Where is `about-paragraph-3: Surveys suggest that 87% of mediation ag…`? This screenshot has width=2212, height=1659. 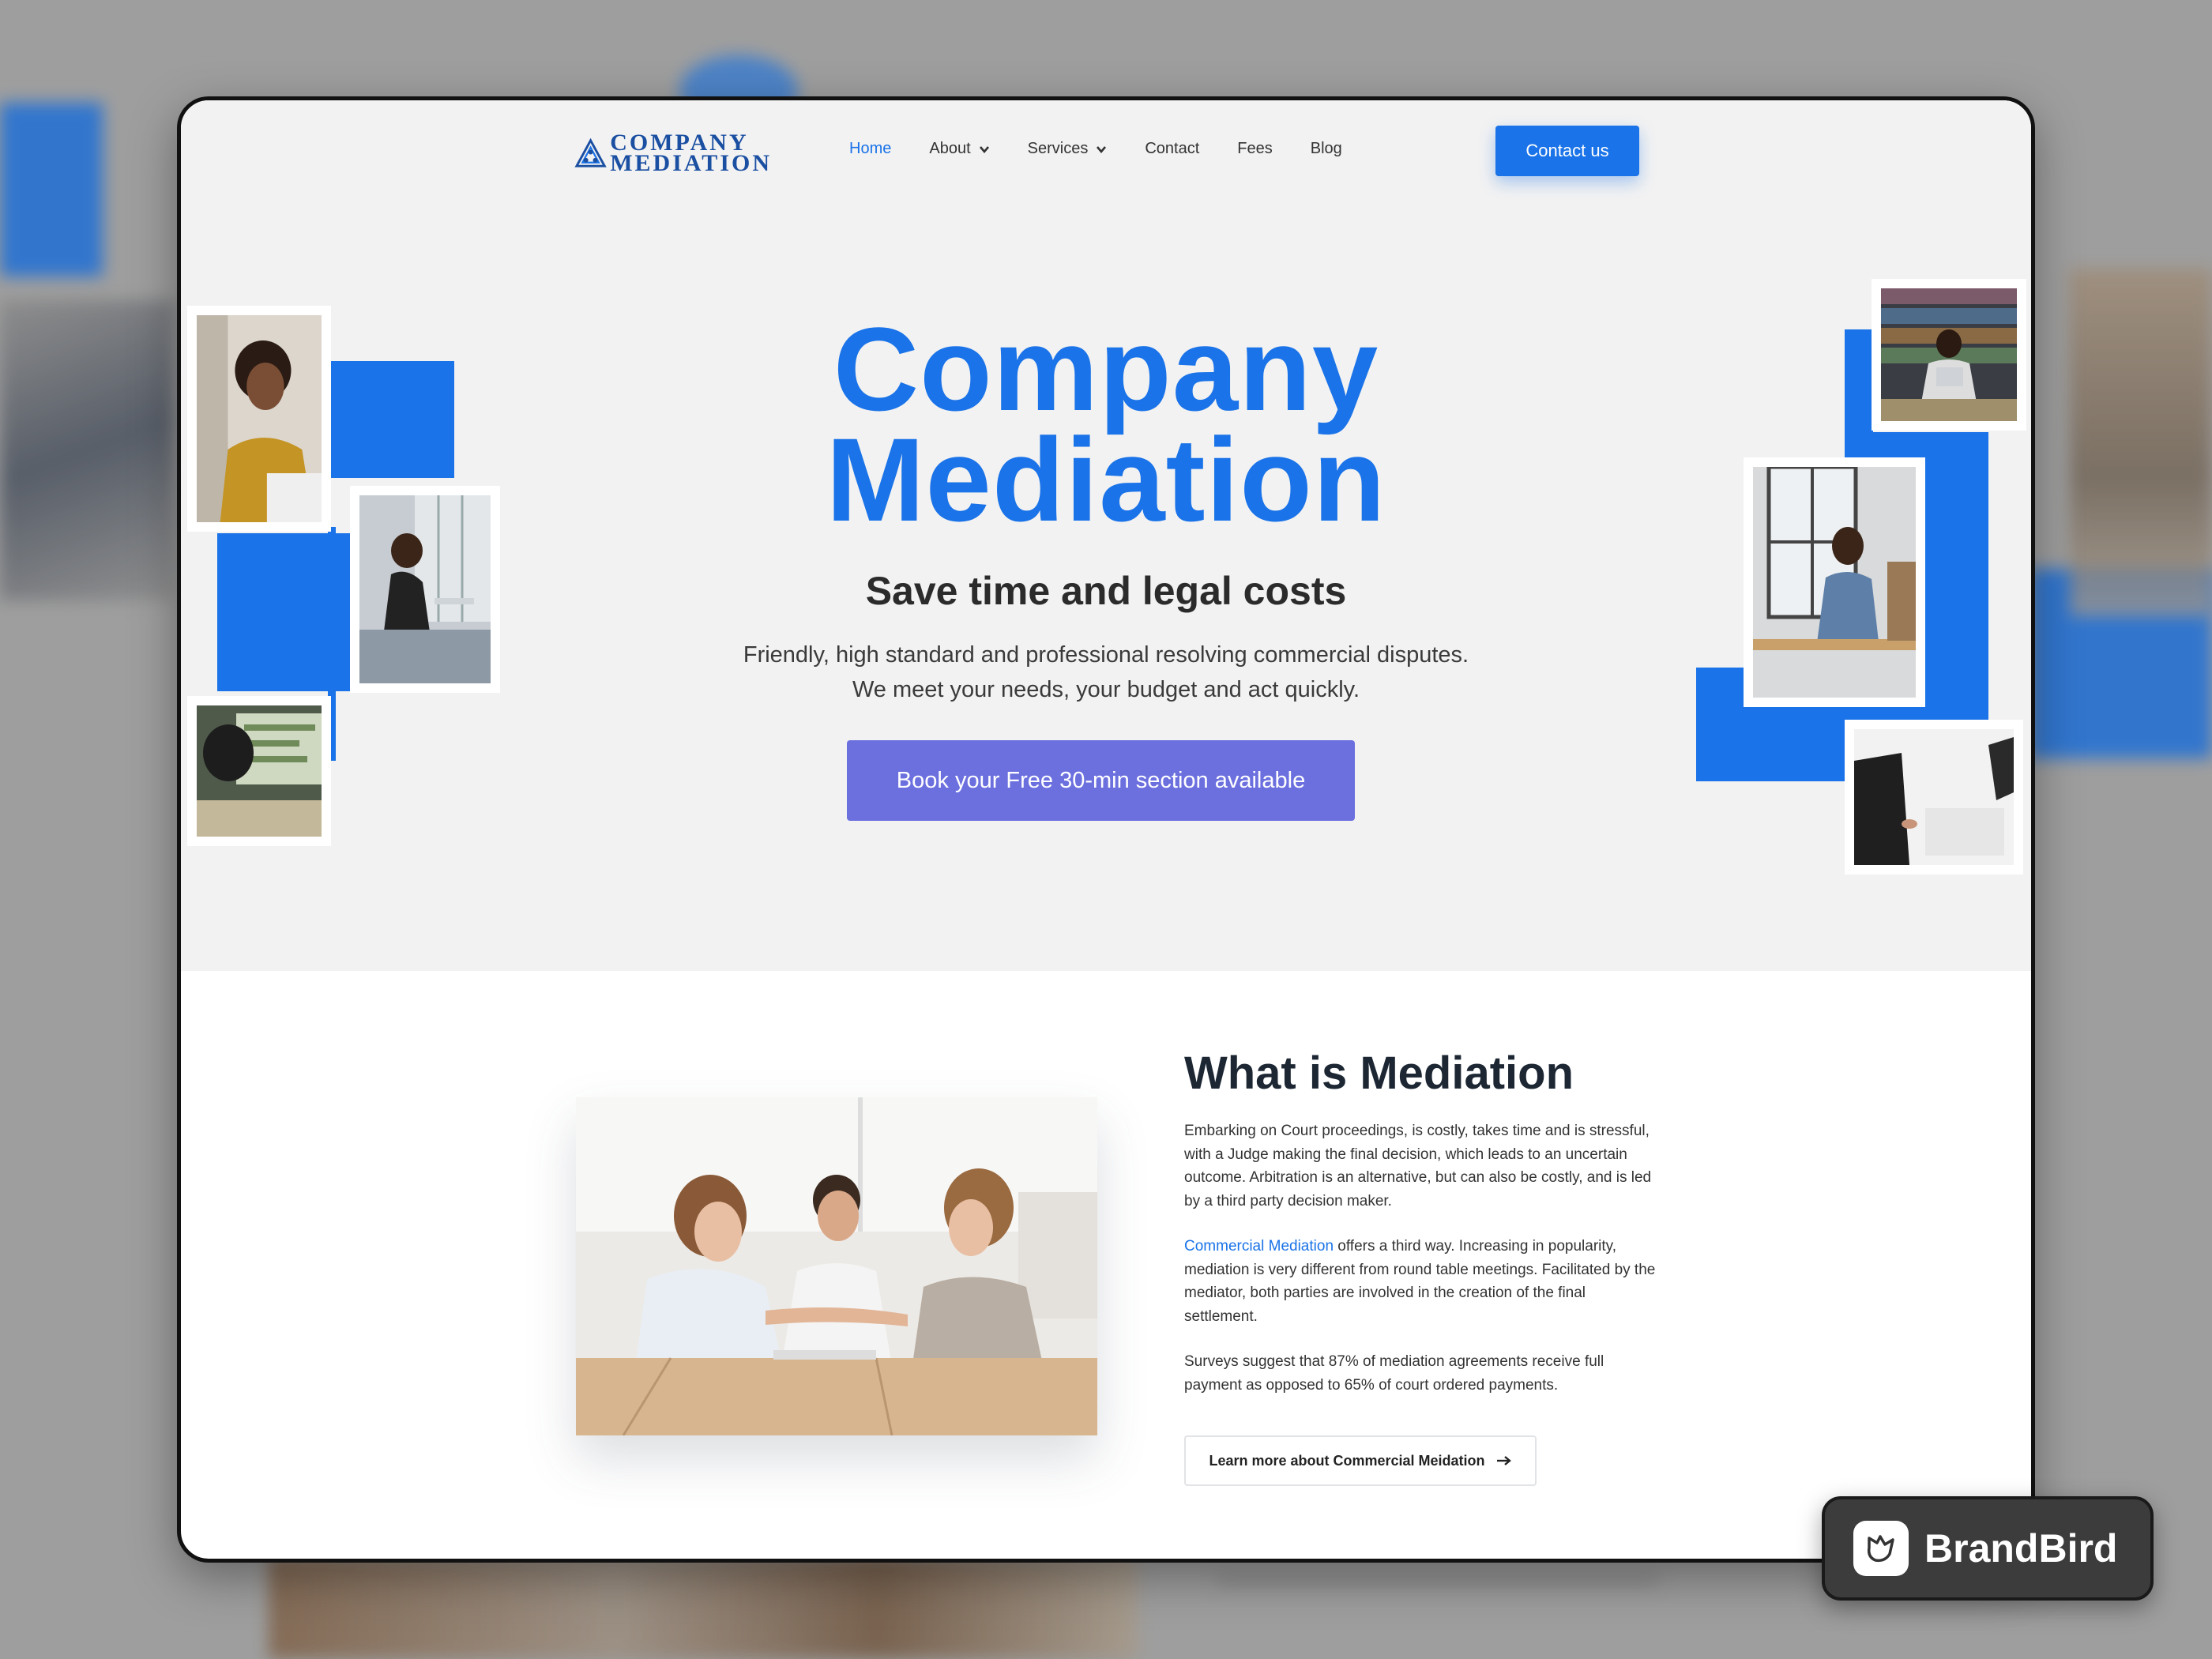
about-paragraph-3: Surveys suggest that 87% of mediation ag… is located at coordinates (1394, 1373).